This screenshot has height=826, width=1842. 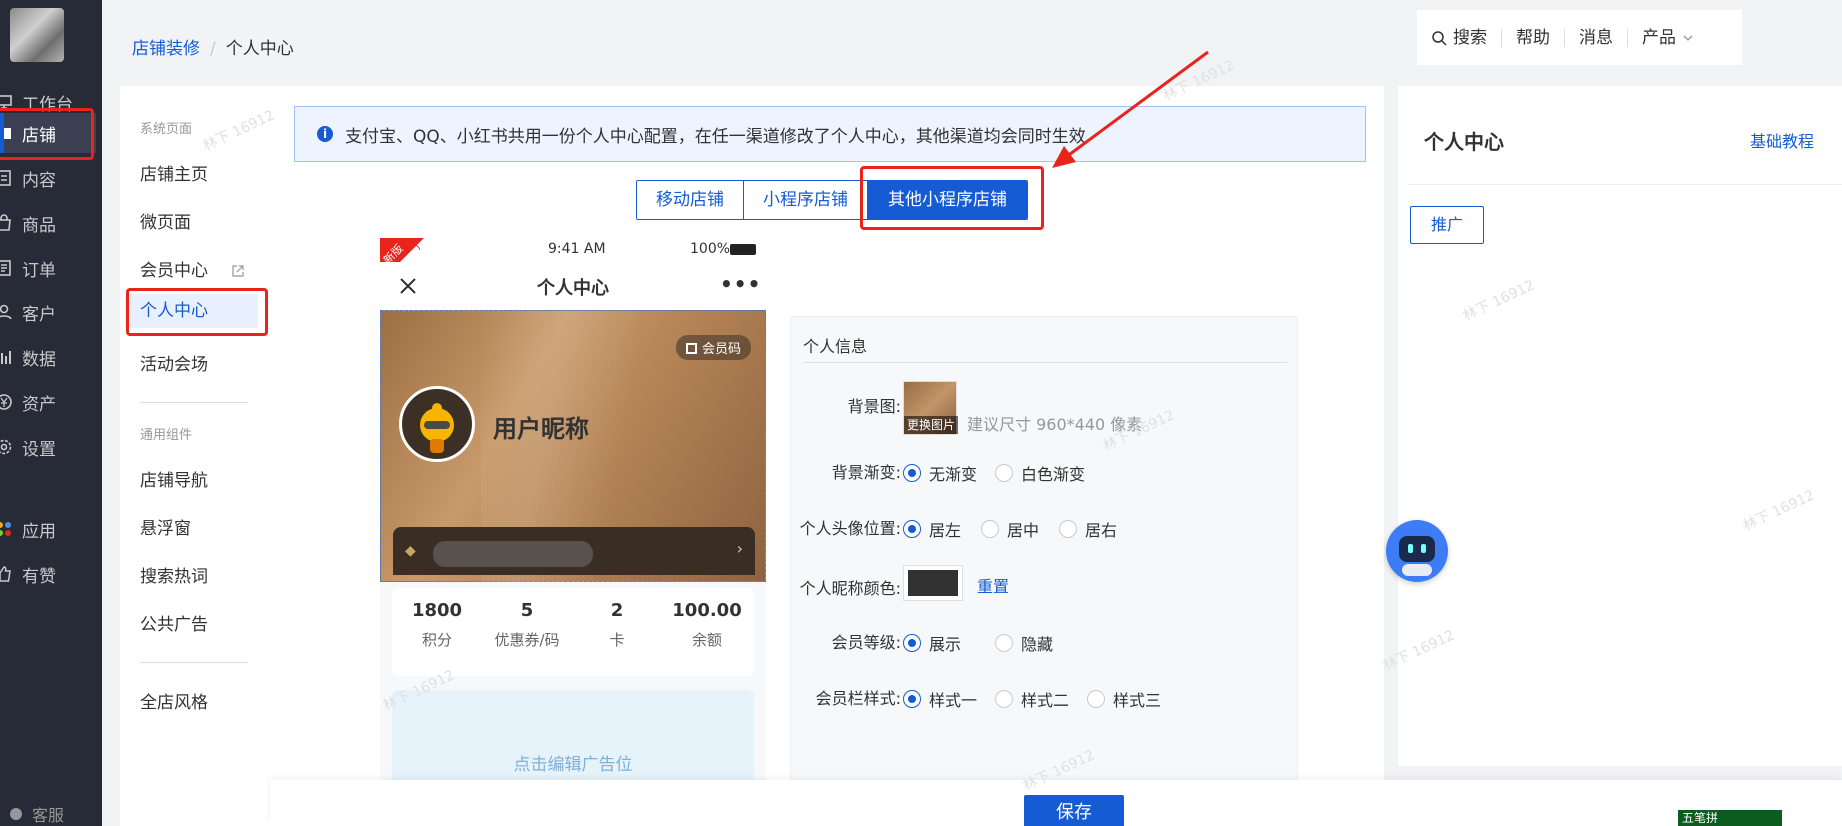 What do you see at coordinates (174, 574) in the screenshot?
I see `subnav-item-hot-search: 搜索热词` at bounding box center [174, 574].